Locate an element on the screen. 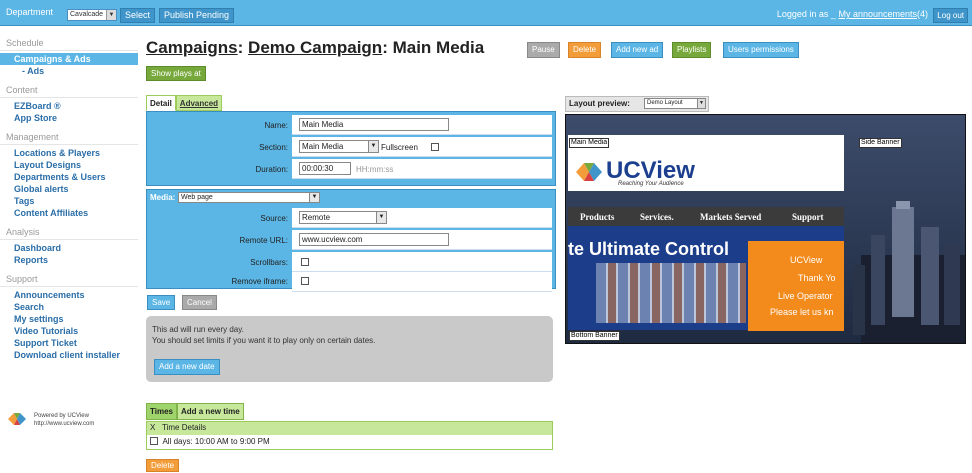 This screenshot has width=972, height=473. remove-iframe-checkbox is located at coordinates (305, 281).